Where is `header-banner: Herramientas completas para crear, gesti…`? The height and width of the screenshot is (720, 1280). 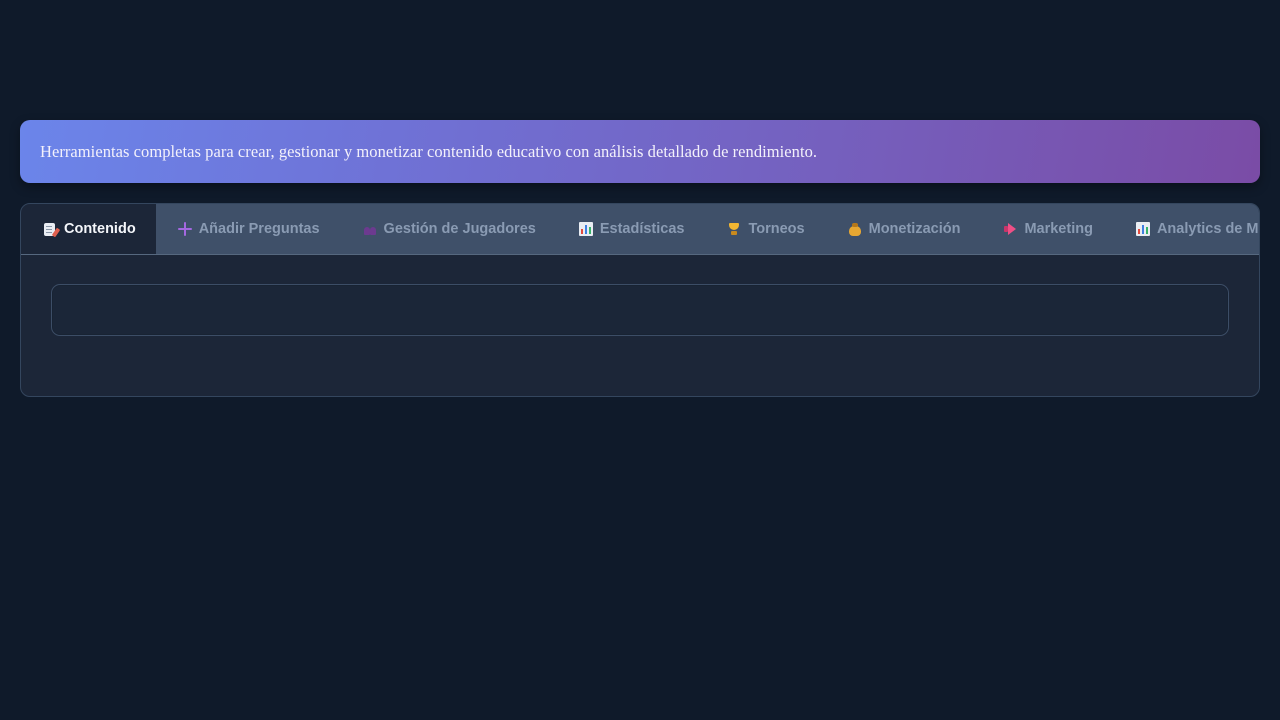
header-banner: Herramientas completas para crear, gesti… is located at coordinates (640, 151).